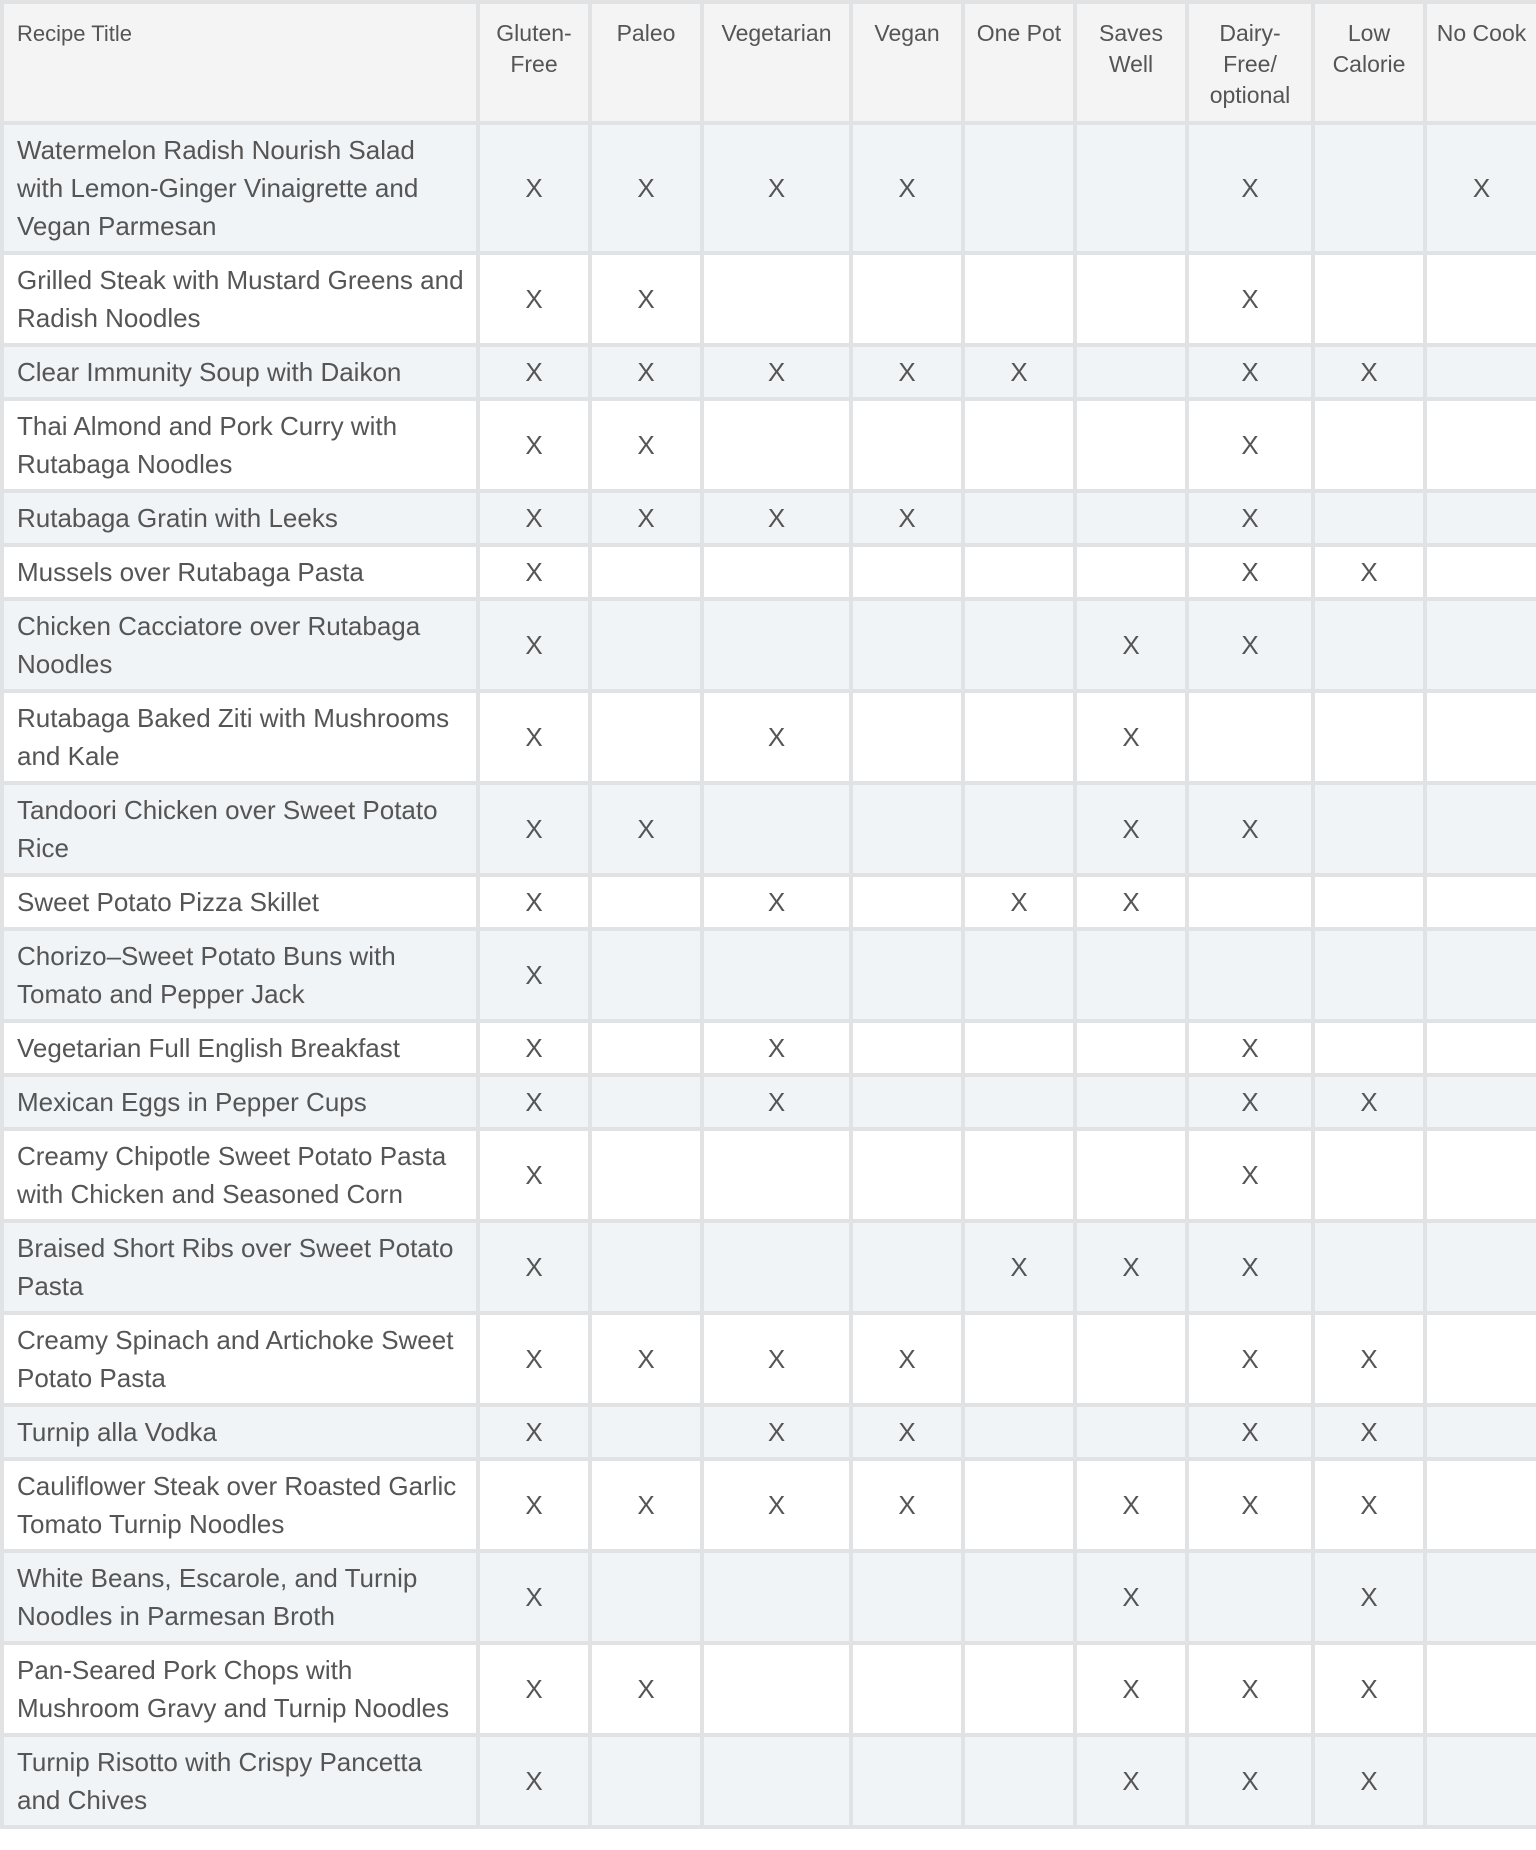  What do you see at coordinates (1481, 62) in the screenshot?
I see `column-header-no-cook: No Cook` at bounding box center [1481, 62].